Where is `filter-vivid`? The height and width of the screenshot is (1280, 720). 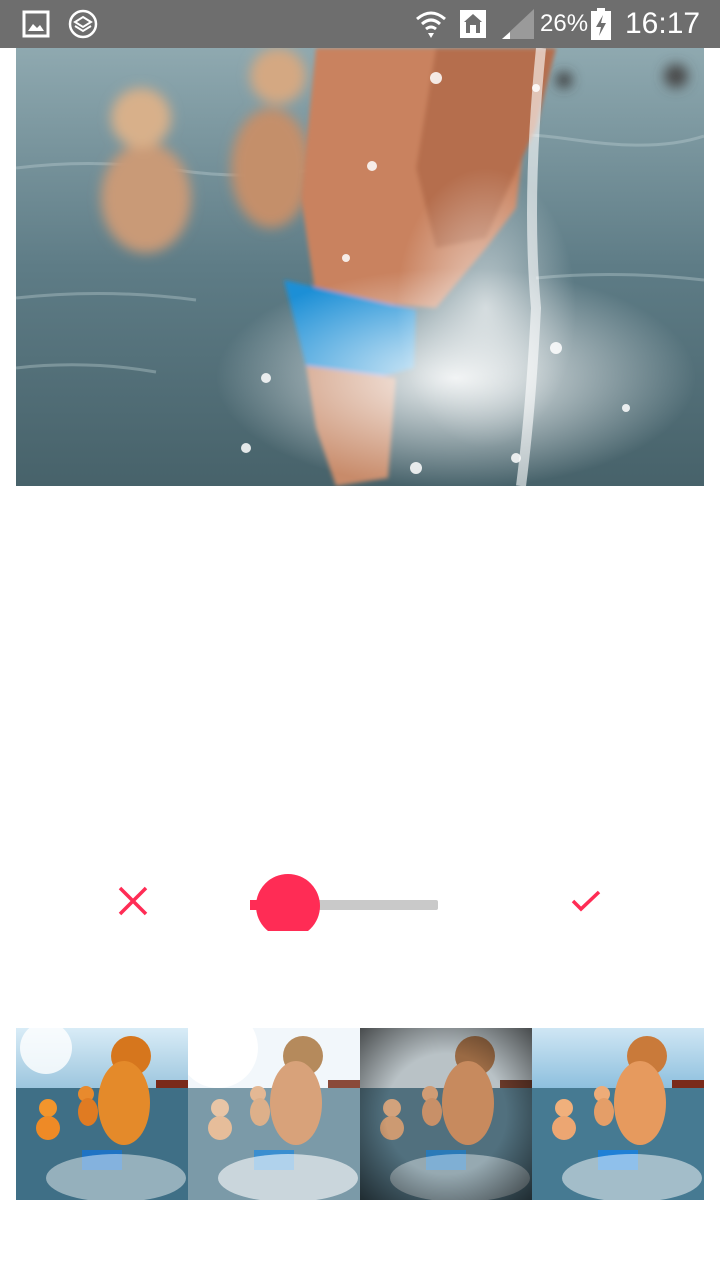 filter-vivid is located at coordinates (618, 1114).